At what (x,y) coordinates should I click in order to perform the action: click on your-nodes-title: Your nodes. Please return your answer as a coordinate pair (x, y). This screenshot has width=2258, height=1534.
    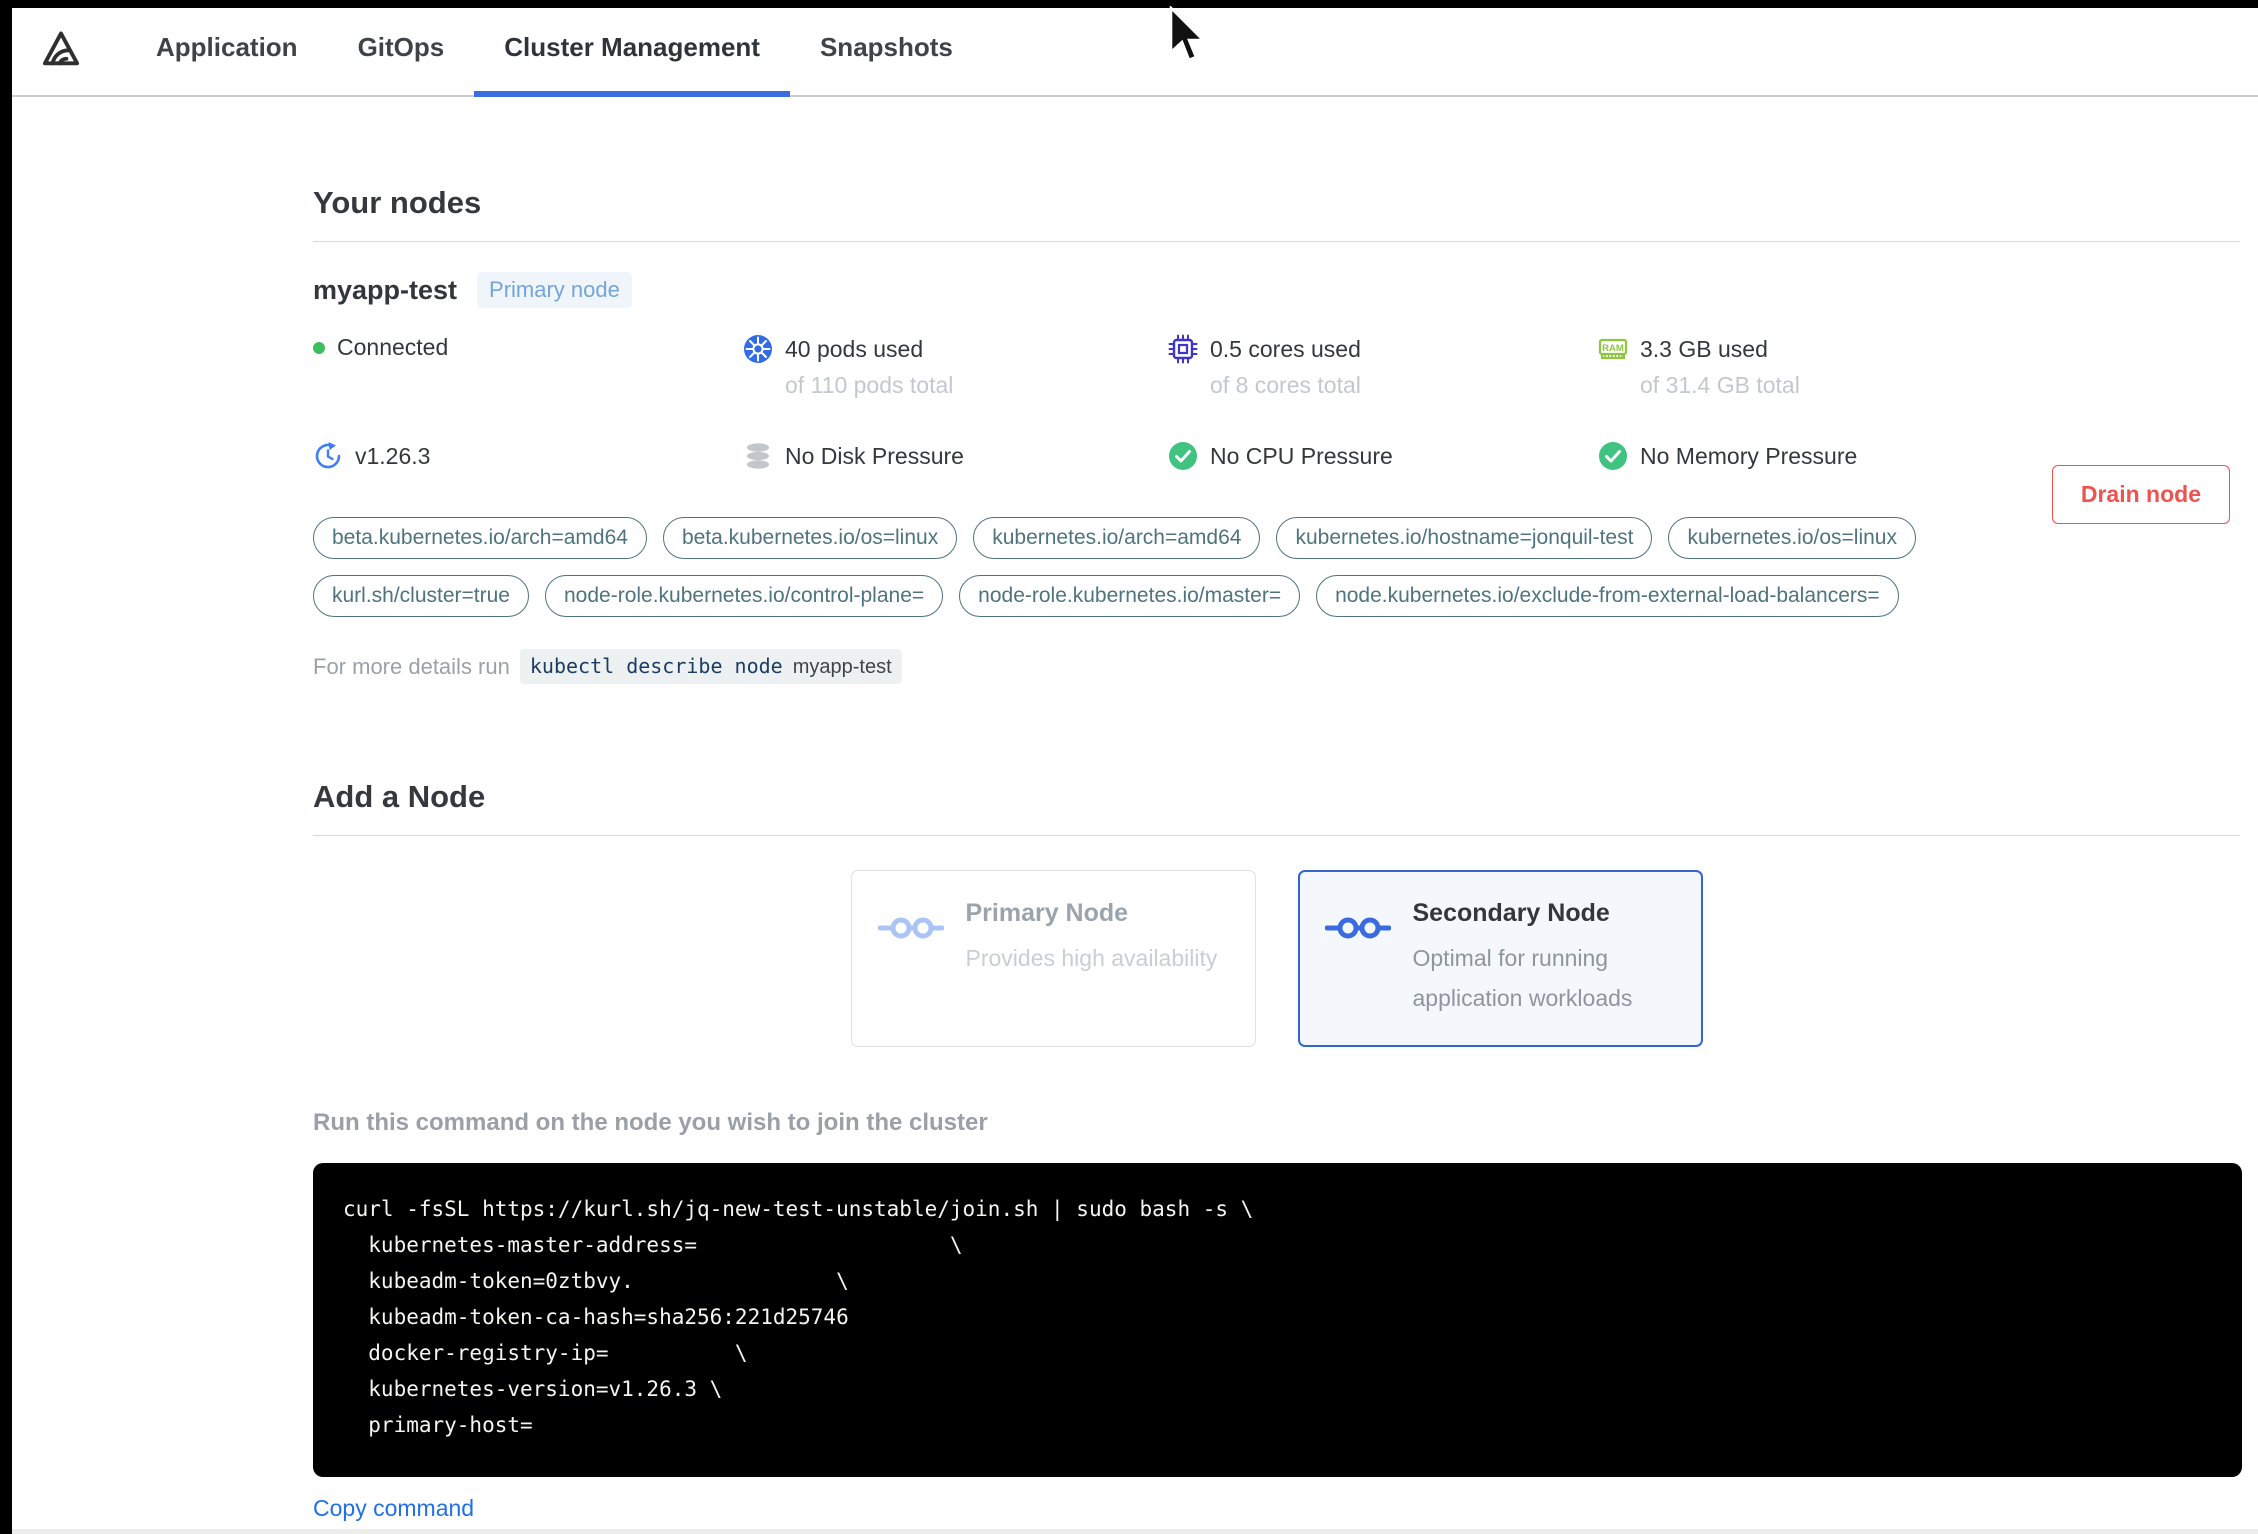
    Looking at the image, I should click on (397, 202).